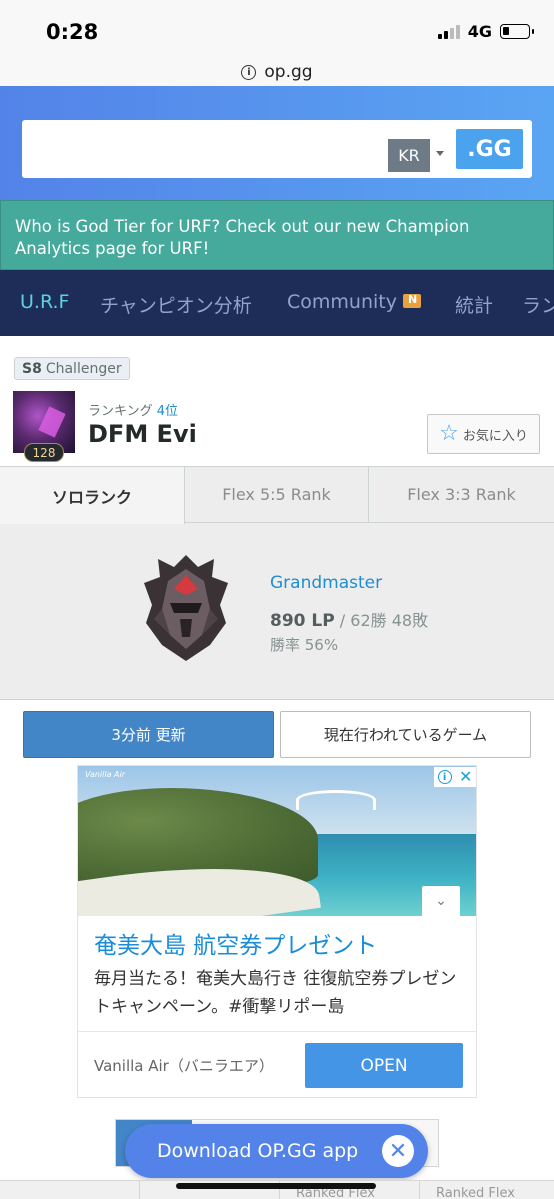 The width and height of the screenshot is (554, 1199). Describe the element at coordinates (277, 841) in the screenshot. I see `ad-image: Vanilla Air ⌄` at that location.